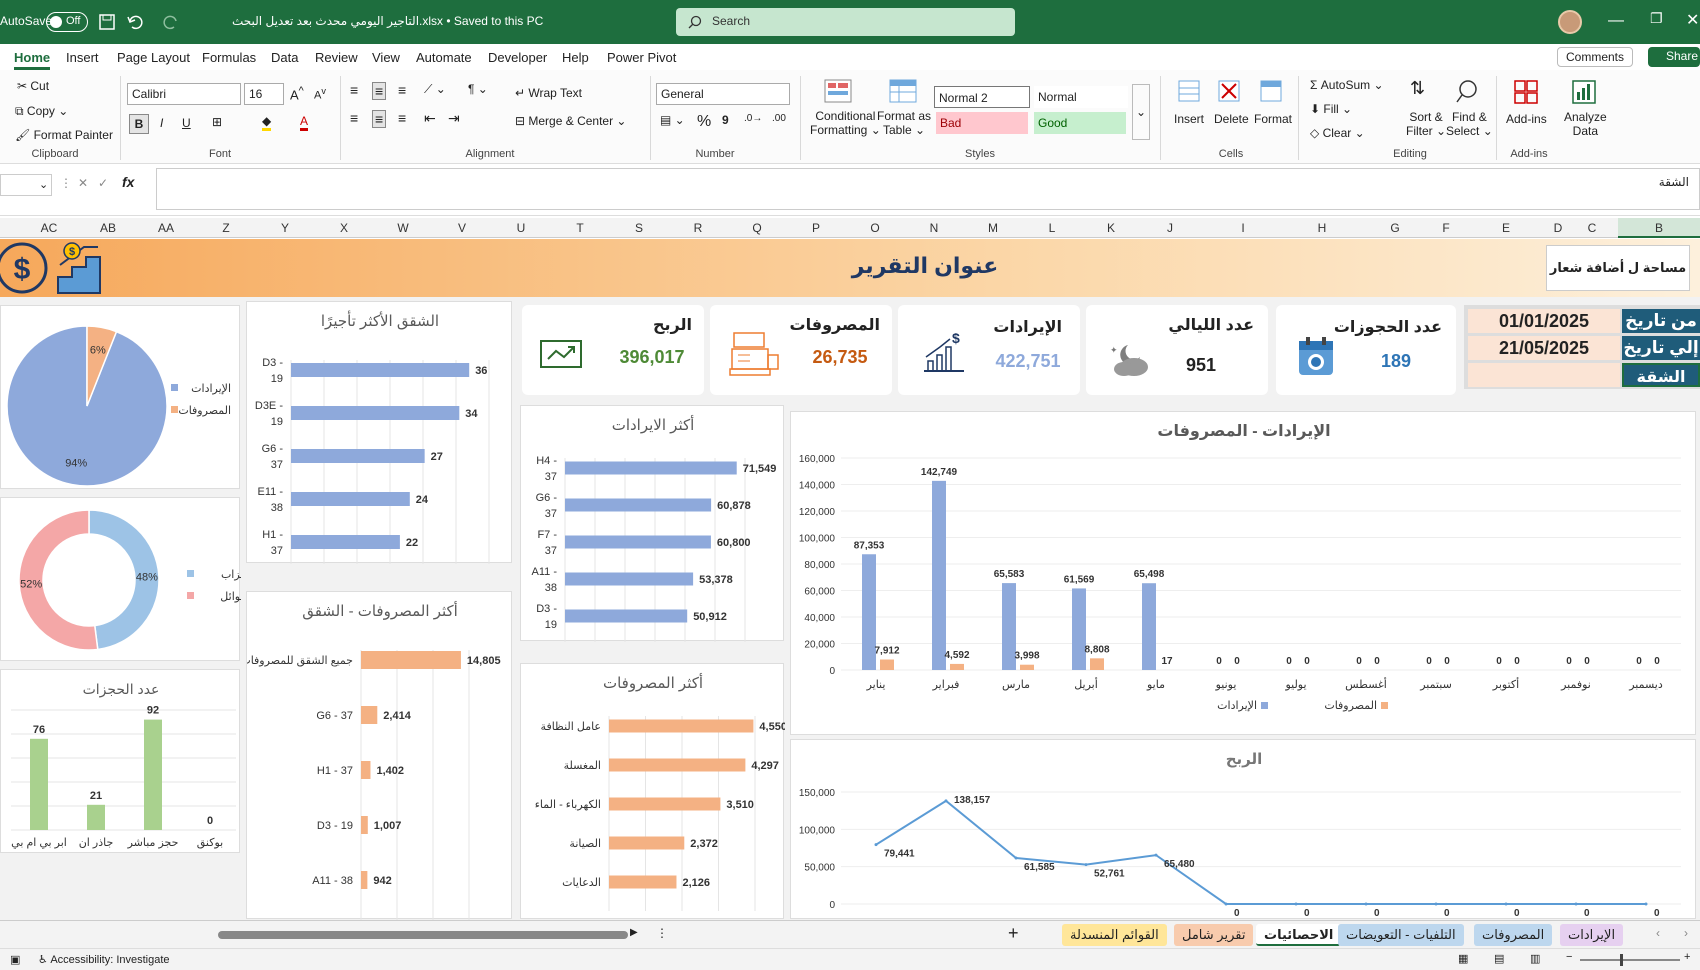 Image resolution: width=1700 pixels, height=970 pixels. I want to click on zoom-in-icon: +, so click(1687, 957).